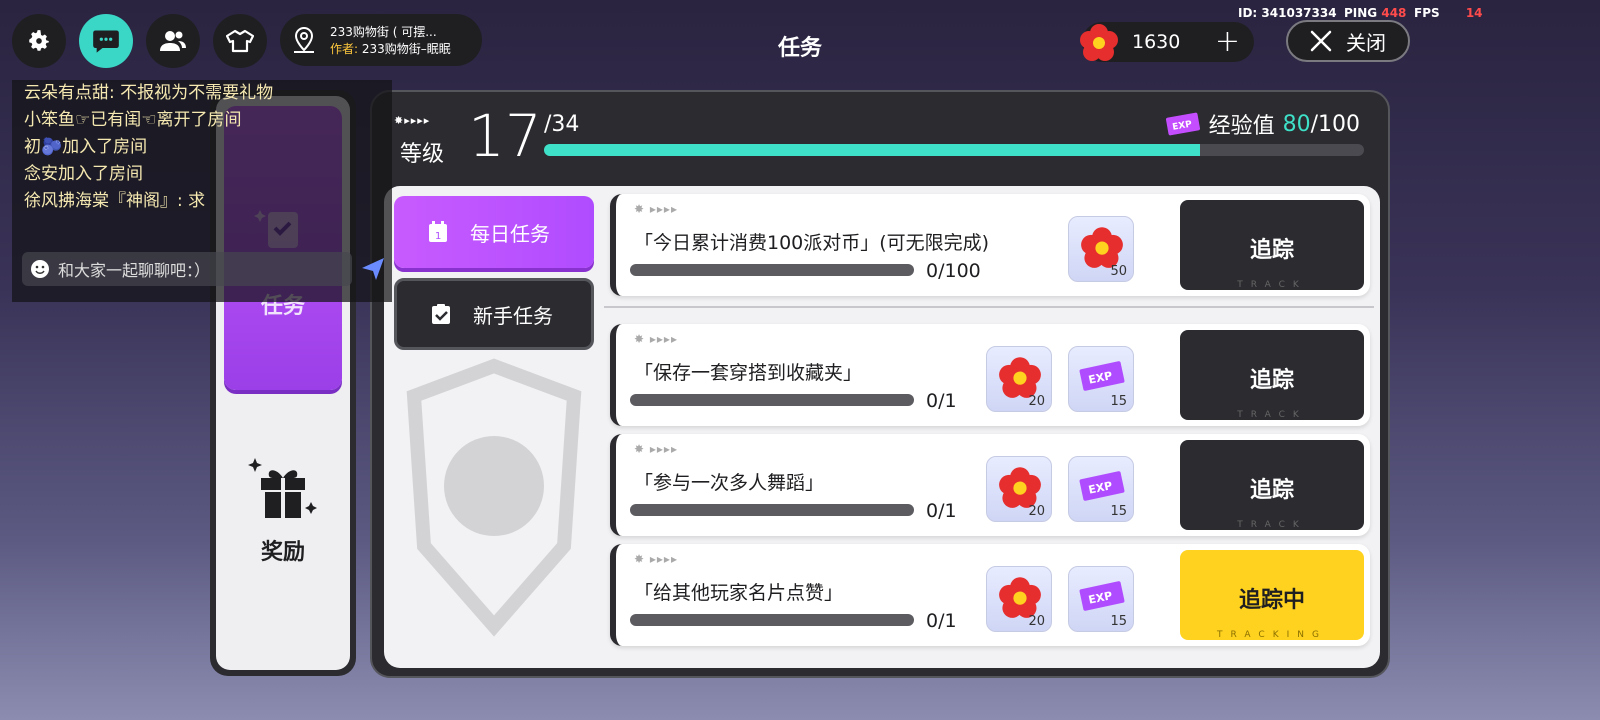  Describe the element at coordinates (86, 147) in the screenshot. I see `chat-message: 初🫐加入了房间` at that location.